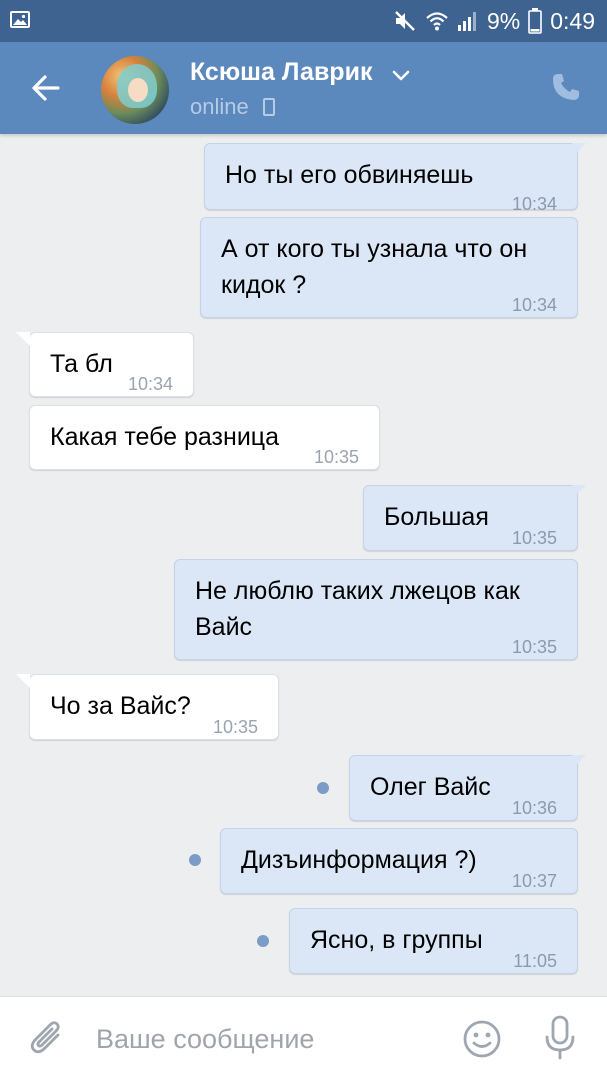  Describe the element at coordinates (503, 20) in the screenshot. I see `battery-percent: 9%` at that location.